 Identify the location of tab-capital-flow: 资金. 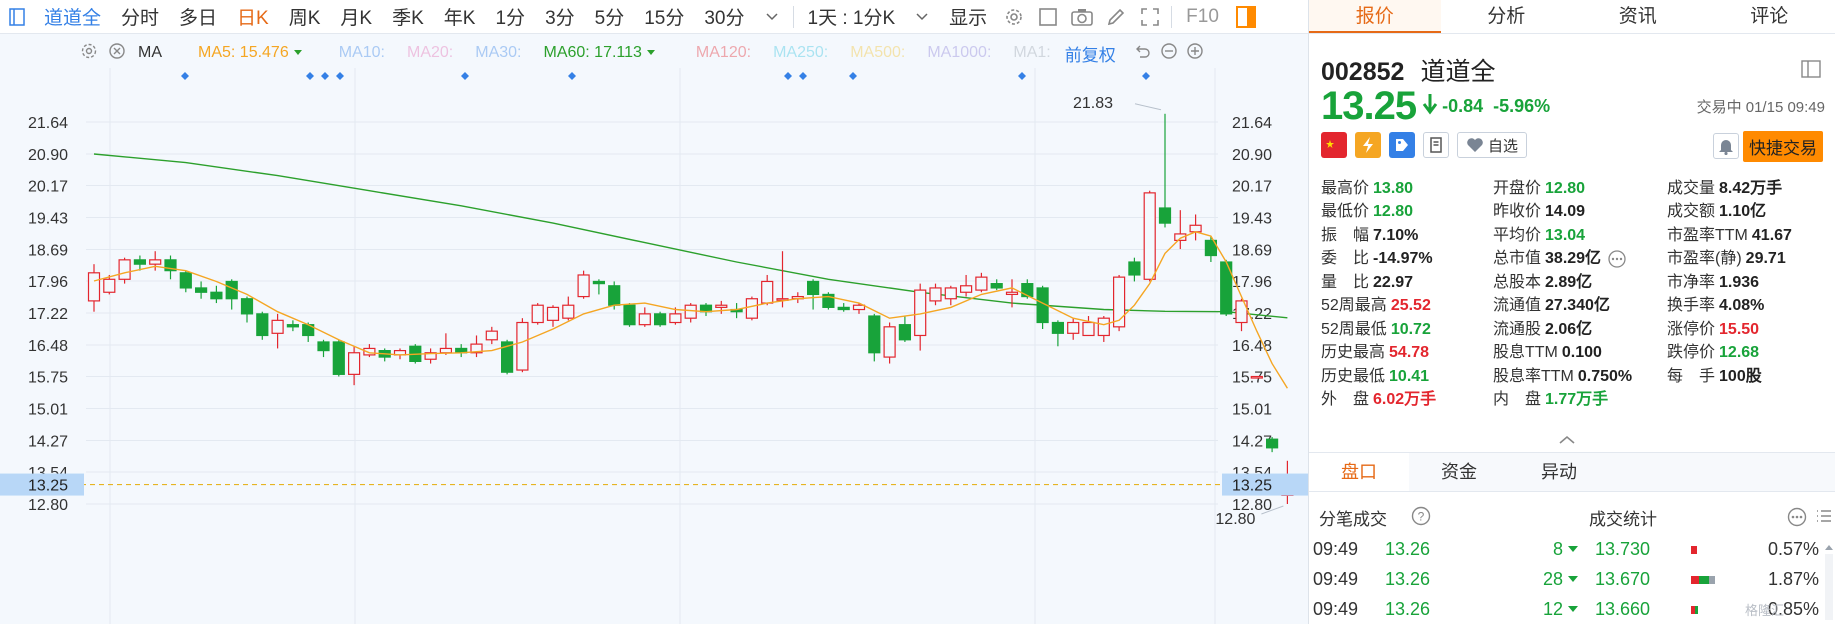
(1459, 472).